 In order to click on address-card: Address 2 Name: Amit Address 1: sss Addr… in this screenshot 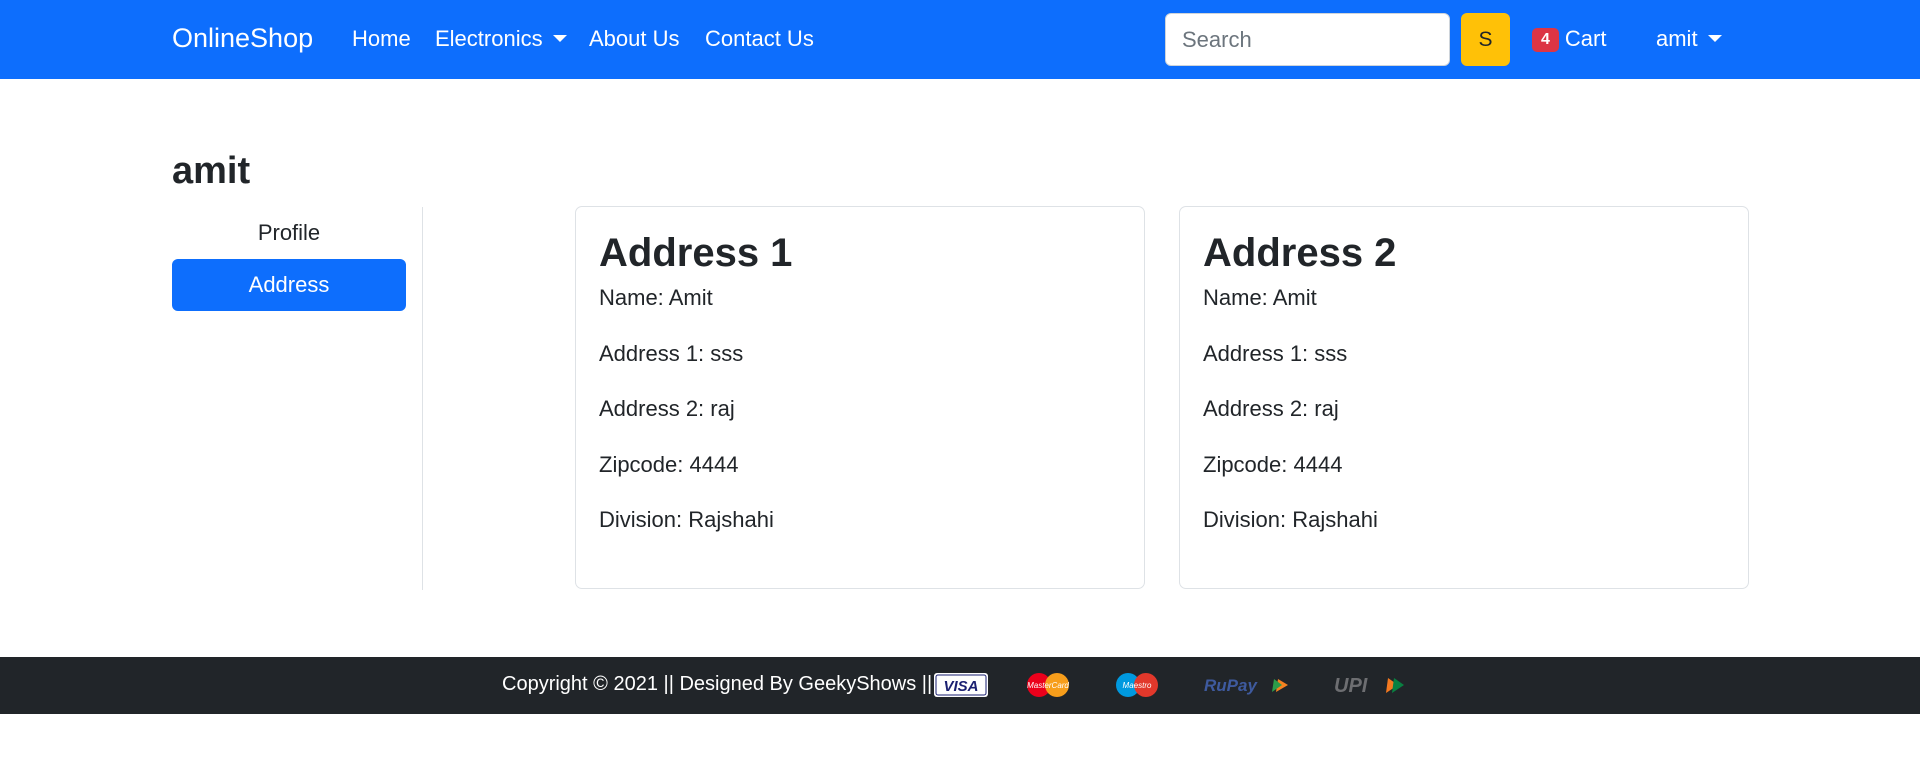, I will do `click(1464, 397)`.